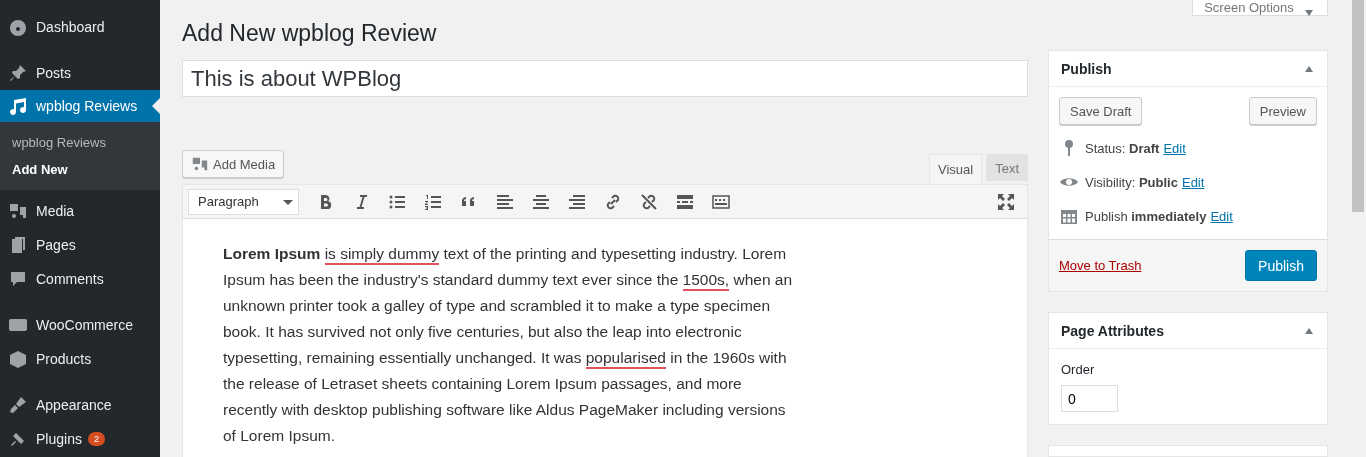  I want to click on order-label: Order, so click(1078, 369).